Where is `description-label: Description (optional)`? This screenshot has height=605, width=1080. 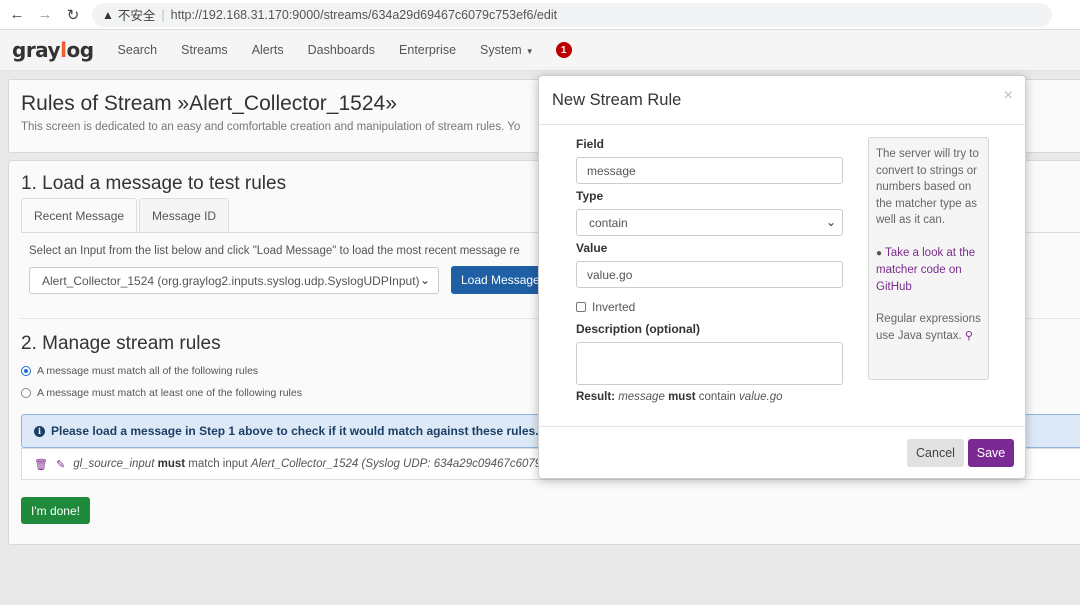 description-label: Description (optional) is located at coordinates (638, 329).